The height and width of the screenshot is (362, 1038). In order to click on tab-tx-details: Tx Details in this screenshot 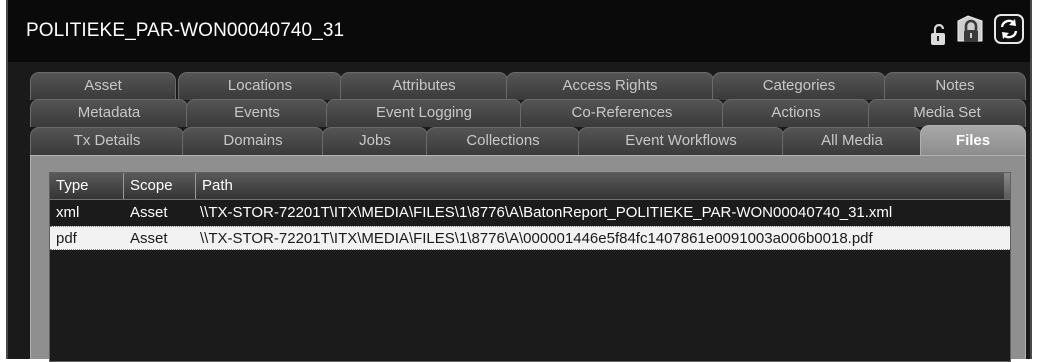, I will do `click(107, 141)`.